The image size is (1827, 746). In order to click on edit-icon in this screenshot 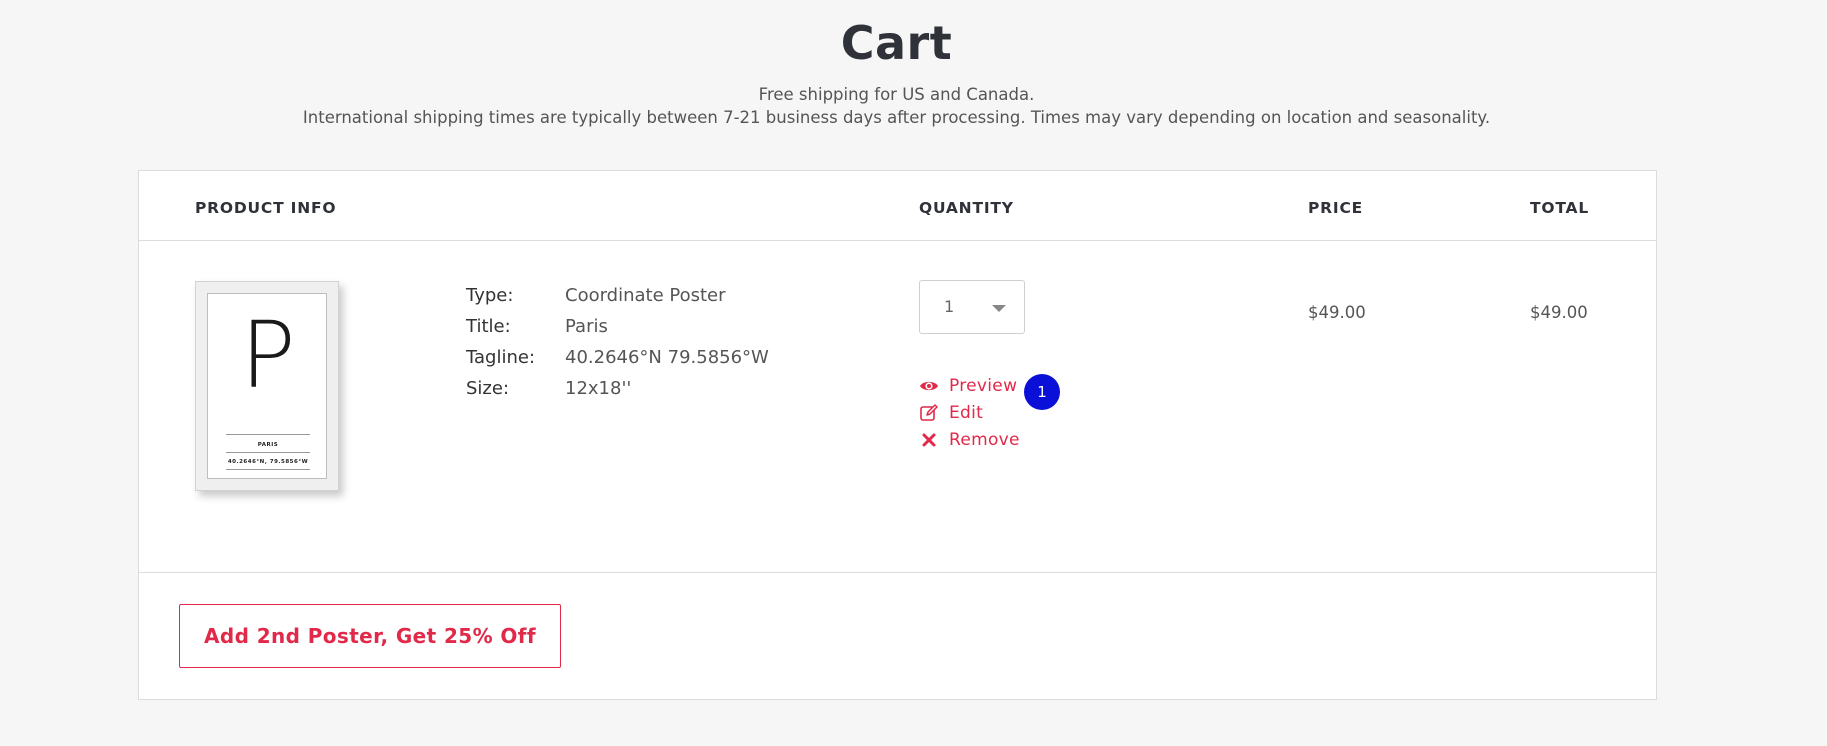, I will do `click(929, 413)`.